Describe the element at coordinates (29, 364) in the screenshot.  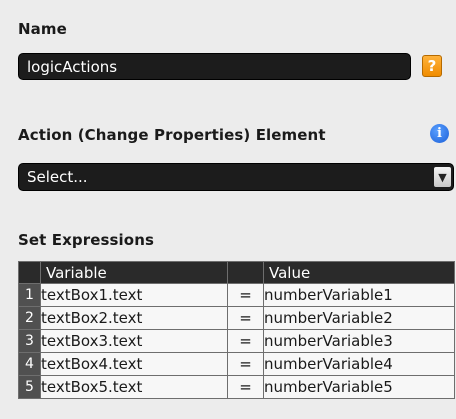
I see `row-index: 4` at that location.